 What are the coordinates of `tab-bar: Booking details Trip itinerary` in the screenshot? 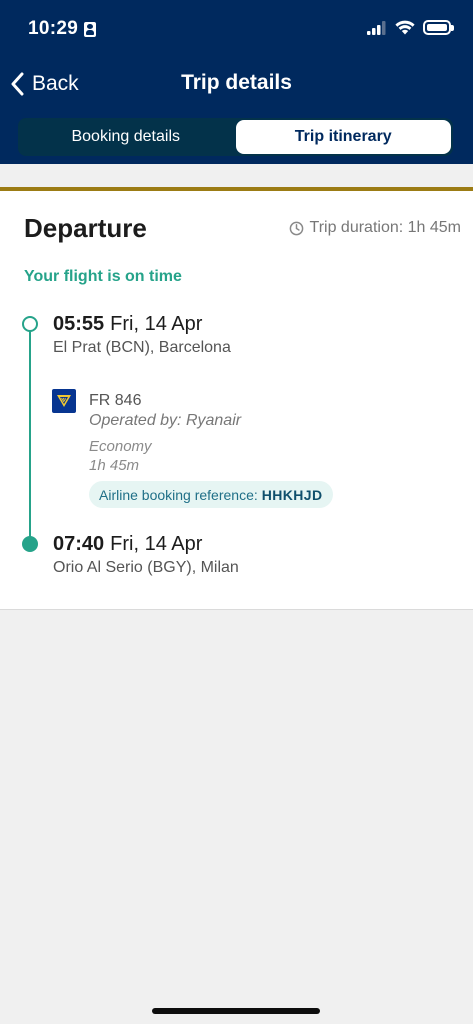 It's located at (235, 137).